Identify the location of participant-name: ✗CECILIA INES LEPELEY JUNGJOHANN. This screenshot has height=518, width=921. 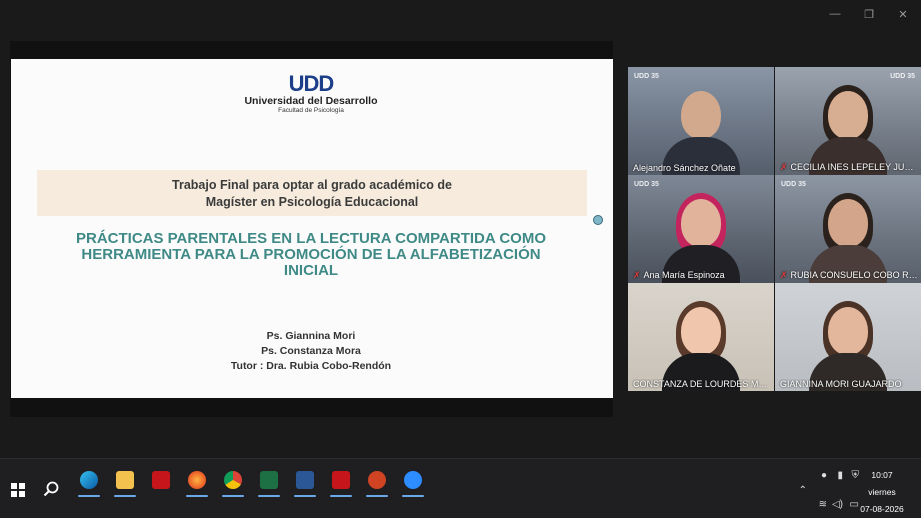
(849, 167).